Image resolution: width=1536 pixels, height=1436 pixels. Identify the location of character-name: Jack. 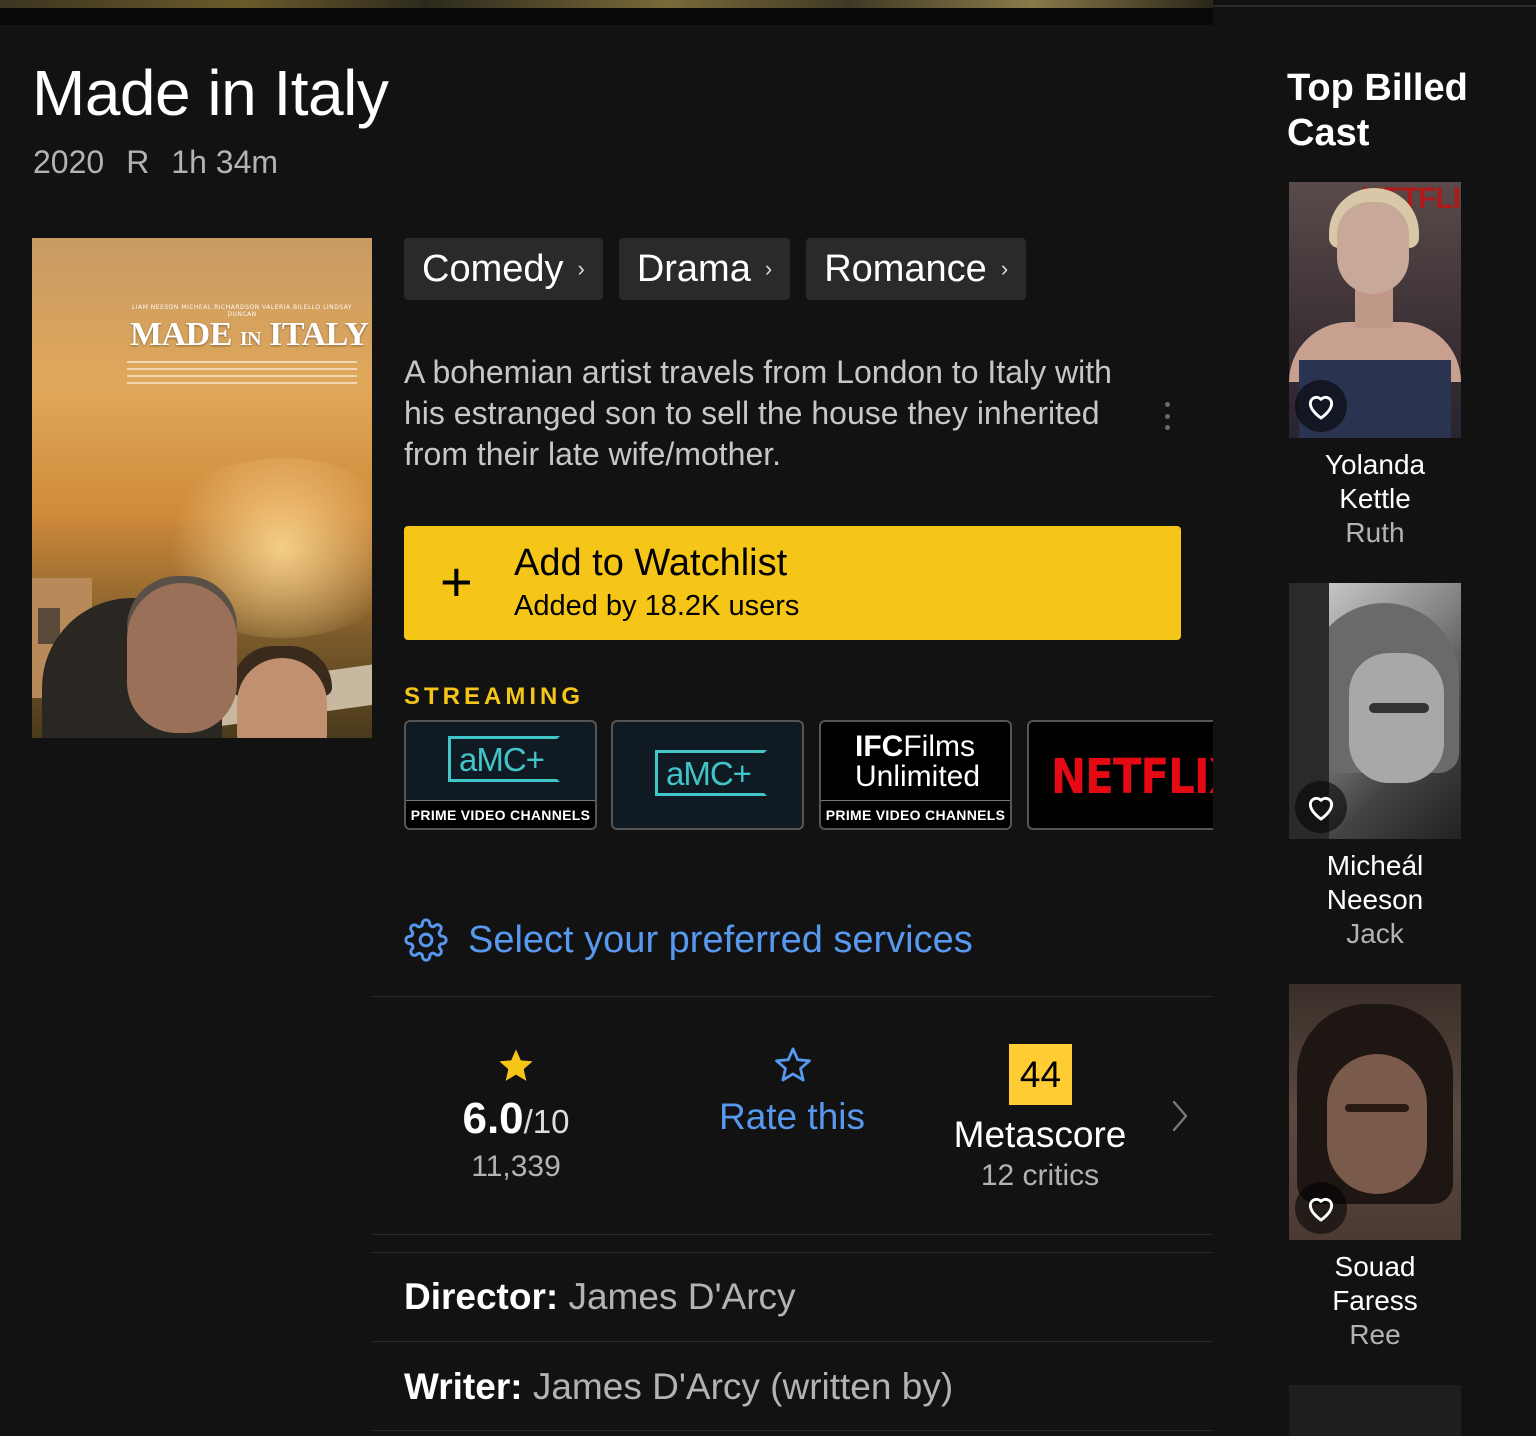
(1375, 933).